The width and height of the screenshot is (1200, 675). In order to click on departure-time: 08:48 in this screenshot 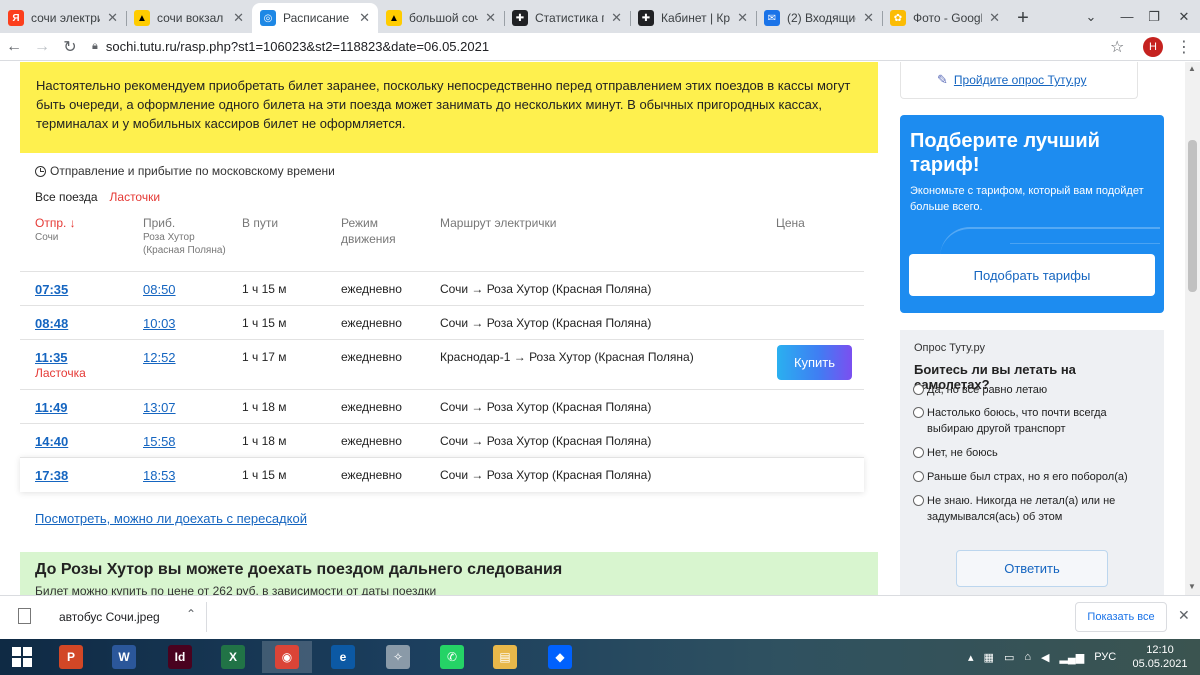, I will do `click(51, 323)`.